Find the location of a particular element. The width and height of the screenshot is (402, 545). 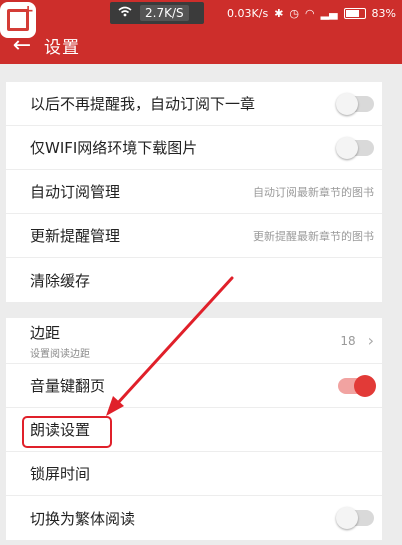

traditional-toggle is located at coordinates (355, 518).